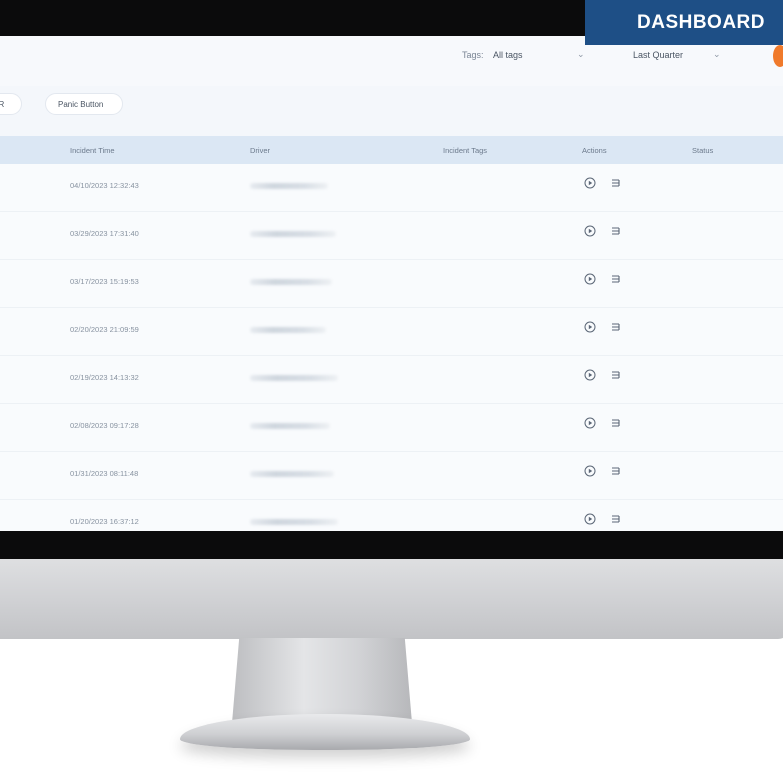 This screenshot has height=775, width=783. What do you see at coordinates (391, 380) in the screenshot?
I see `table-row: 02/19/2023 14:13:32` at bounding box center [391, 380].